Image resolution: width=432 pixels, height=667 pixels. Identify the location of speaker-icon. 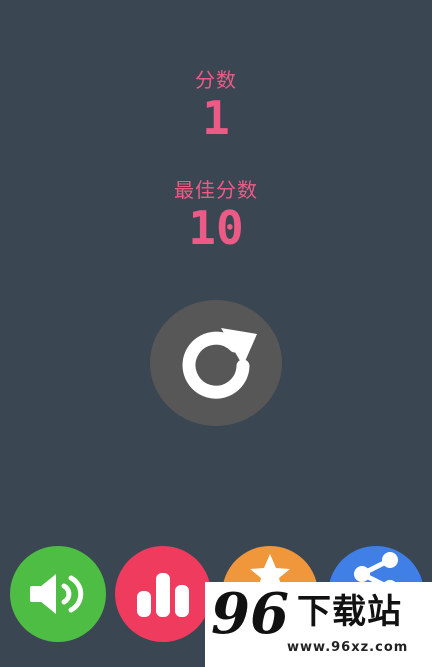
(57, 594).